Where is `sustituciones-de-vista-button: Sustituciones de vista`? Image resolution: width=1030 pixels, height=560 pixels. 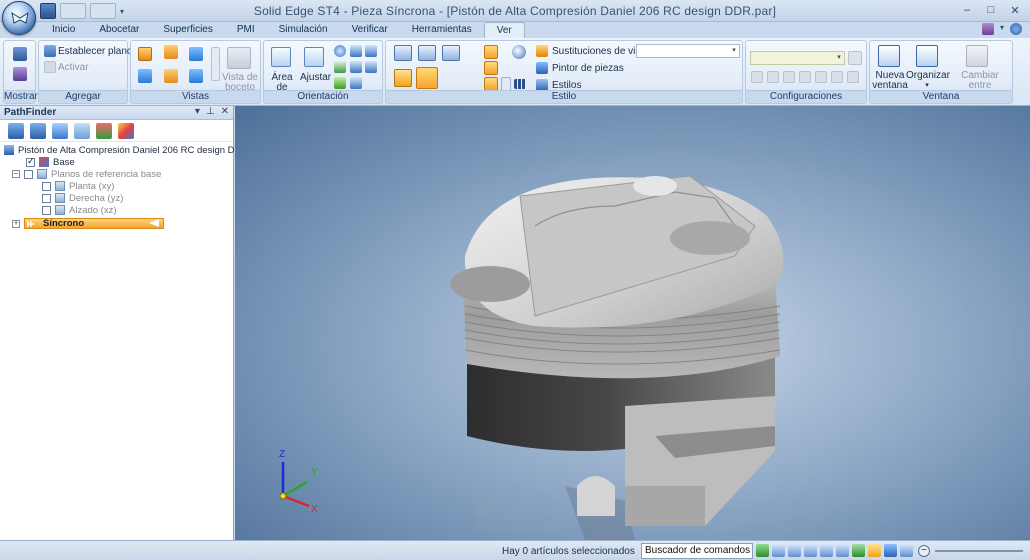
sustituciones-de-vista-button: Sustituciones de vista is located at coordinates (600, 51).